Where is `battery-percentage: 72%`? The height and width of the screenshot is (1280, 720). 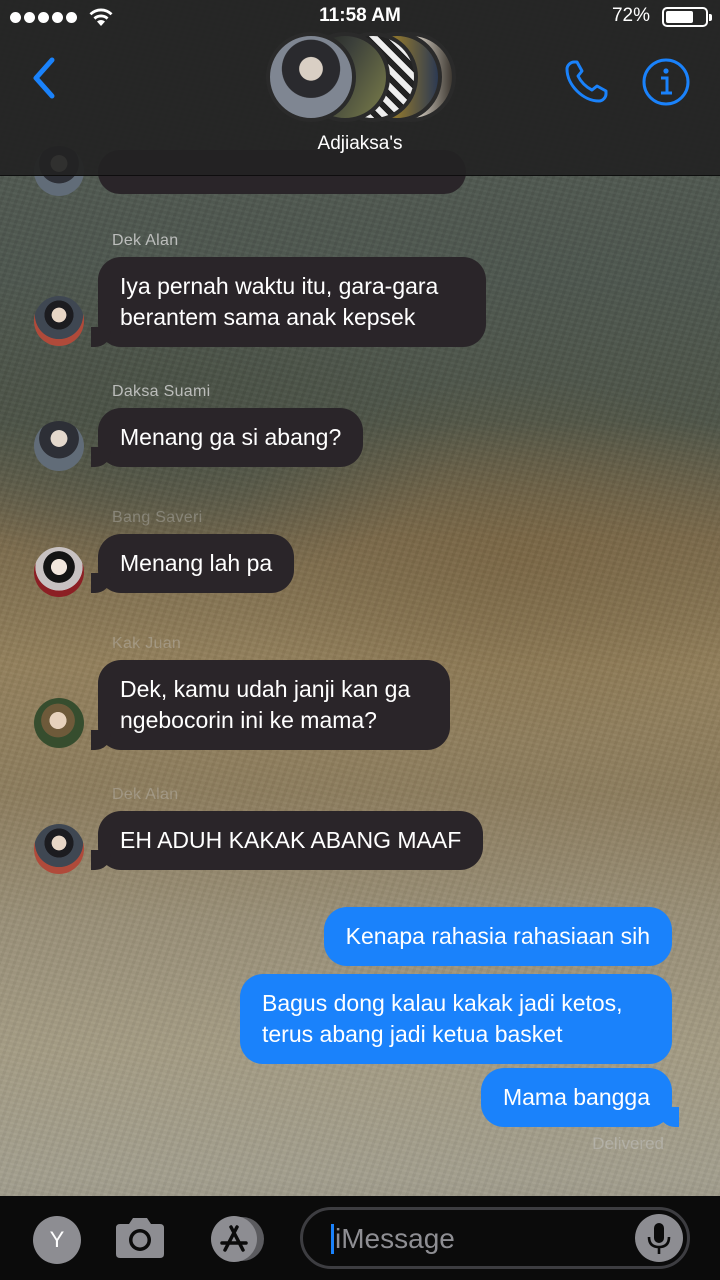 battery-percentage: 72% is located at coordinates (630, 15).